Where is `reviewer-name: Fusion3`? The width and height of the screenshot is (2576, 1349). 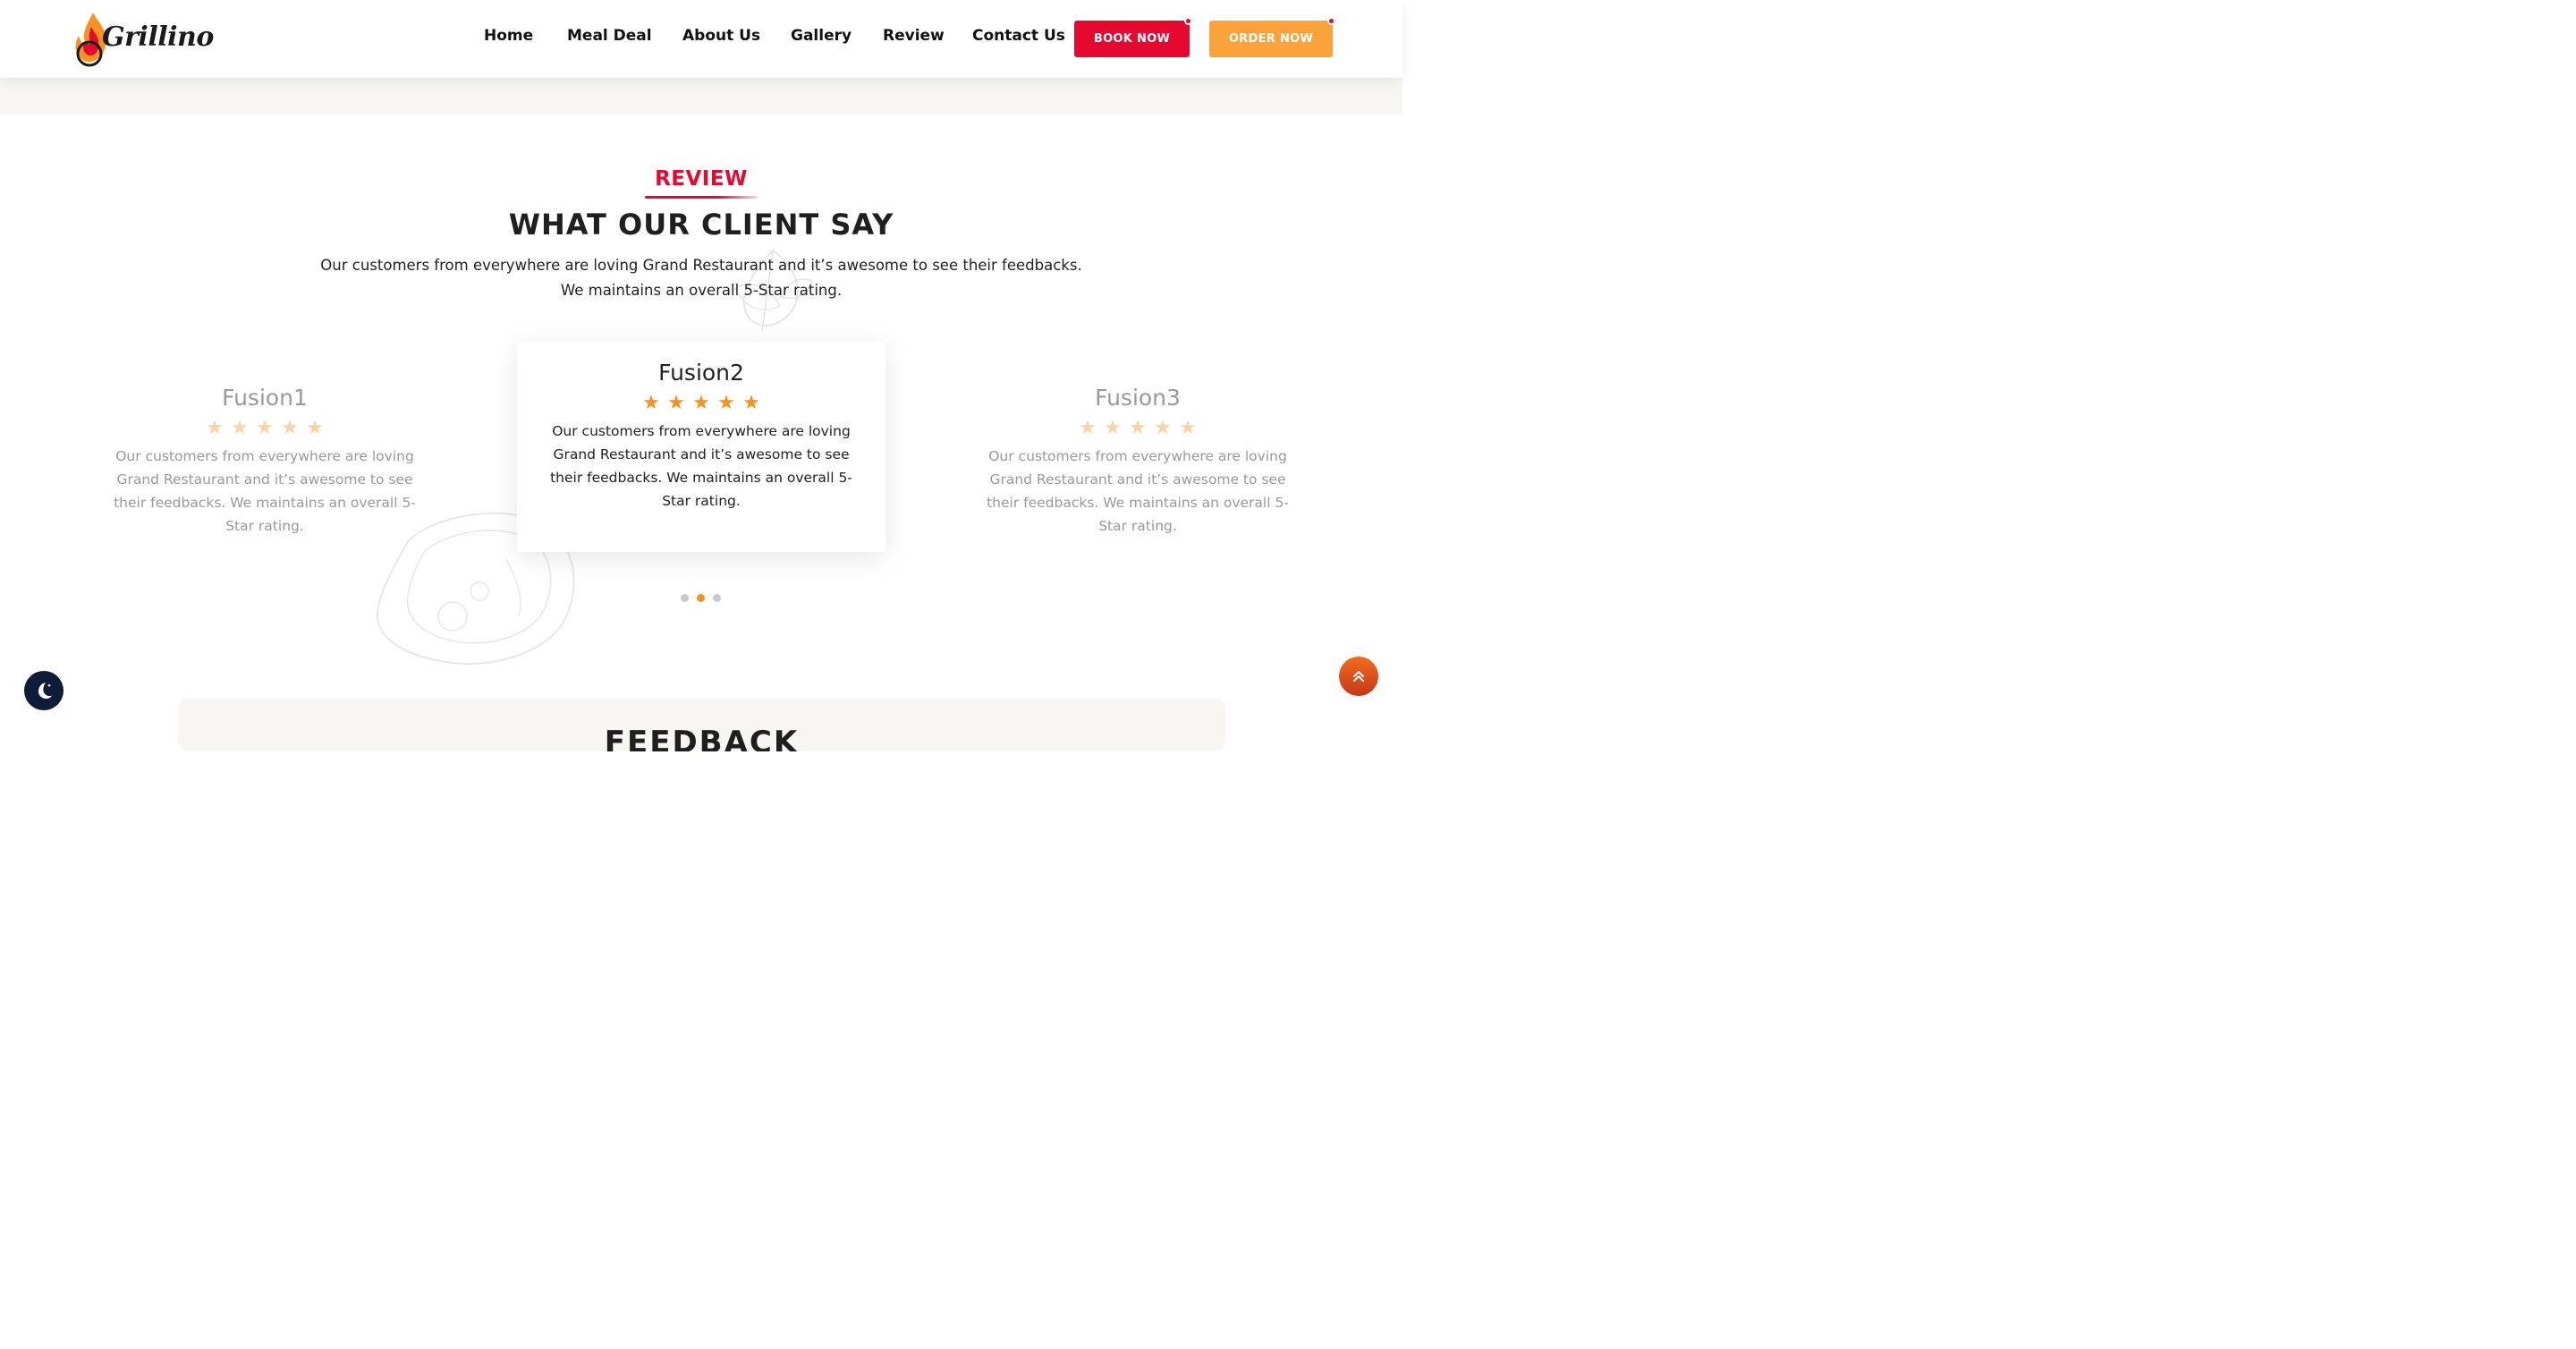
reviewer-name: Fusion3 is located at coordinates (1138, 398).